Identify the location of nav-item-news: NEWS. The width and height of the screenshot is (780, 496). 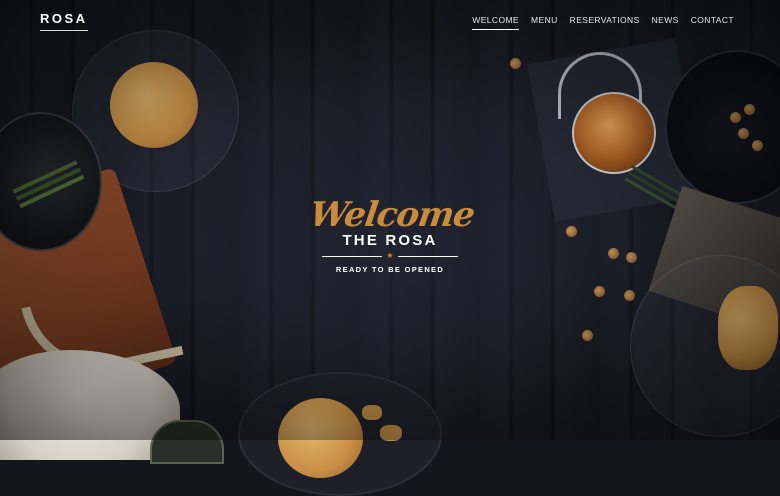
(665, 22).